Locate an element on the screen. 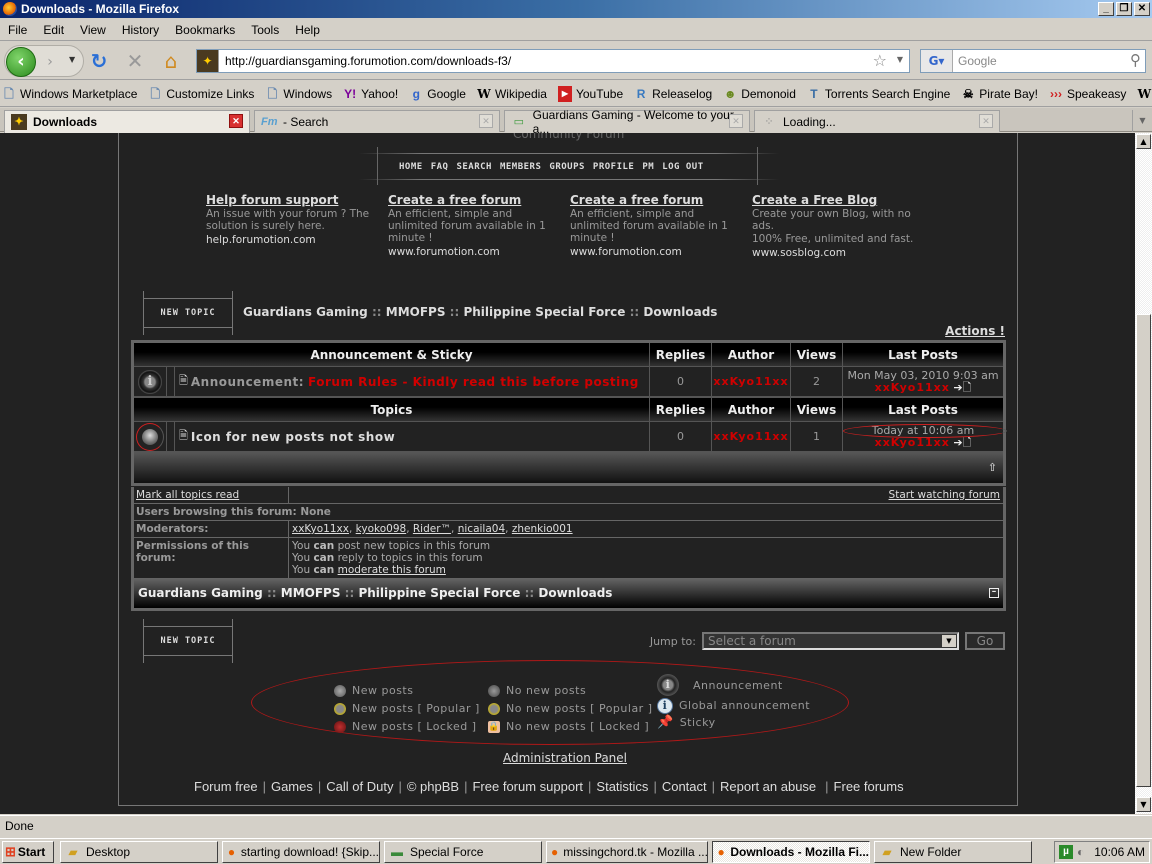  menu-help: Help is located at coordinates (307, 30).